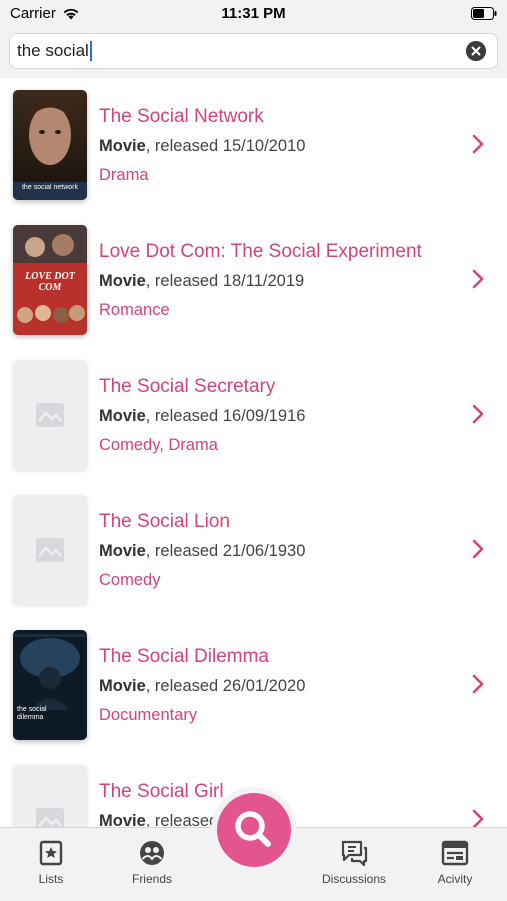 The width and height of the screenshot is (507, 901). What do you see at coordinates (134, 310) in the screenshot?
I see `result-genre: Romance` at bounding box center [134, 310].